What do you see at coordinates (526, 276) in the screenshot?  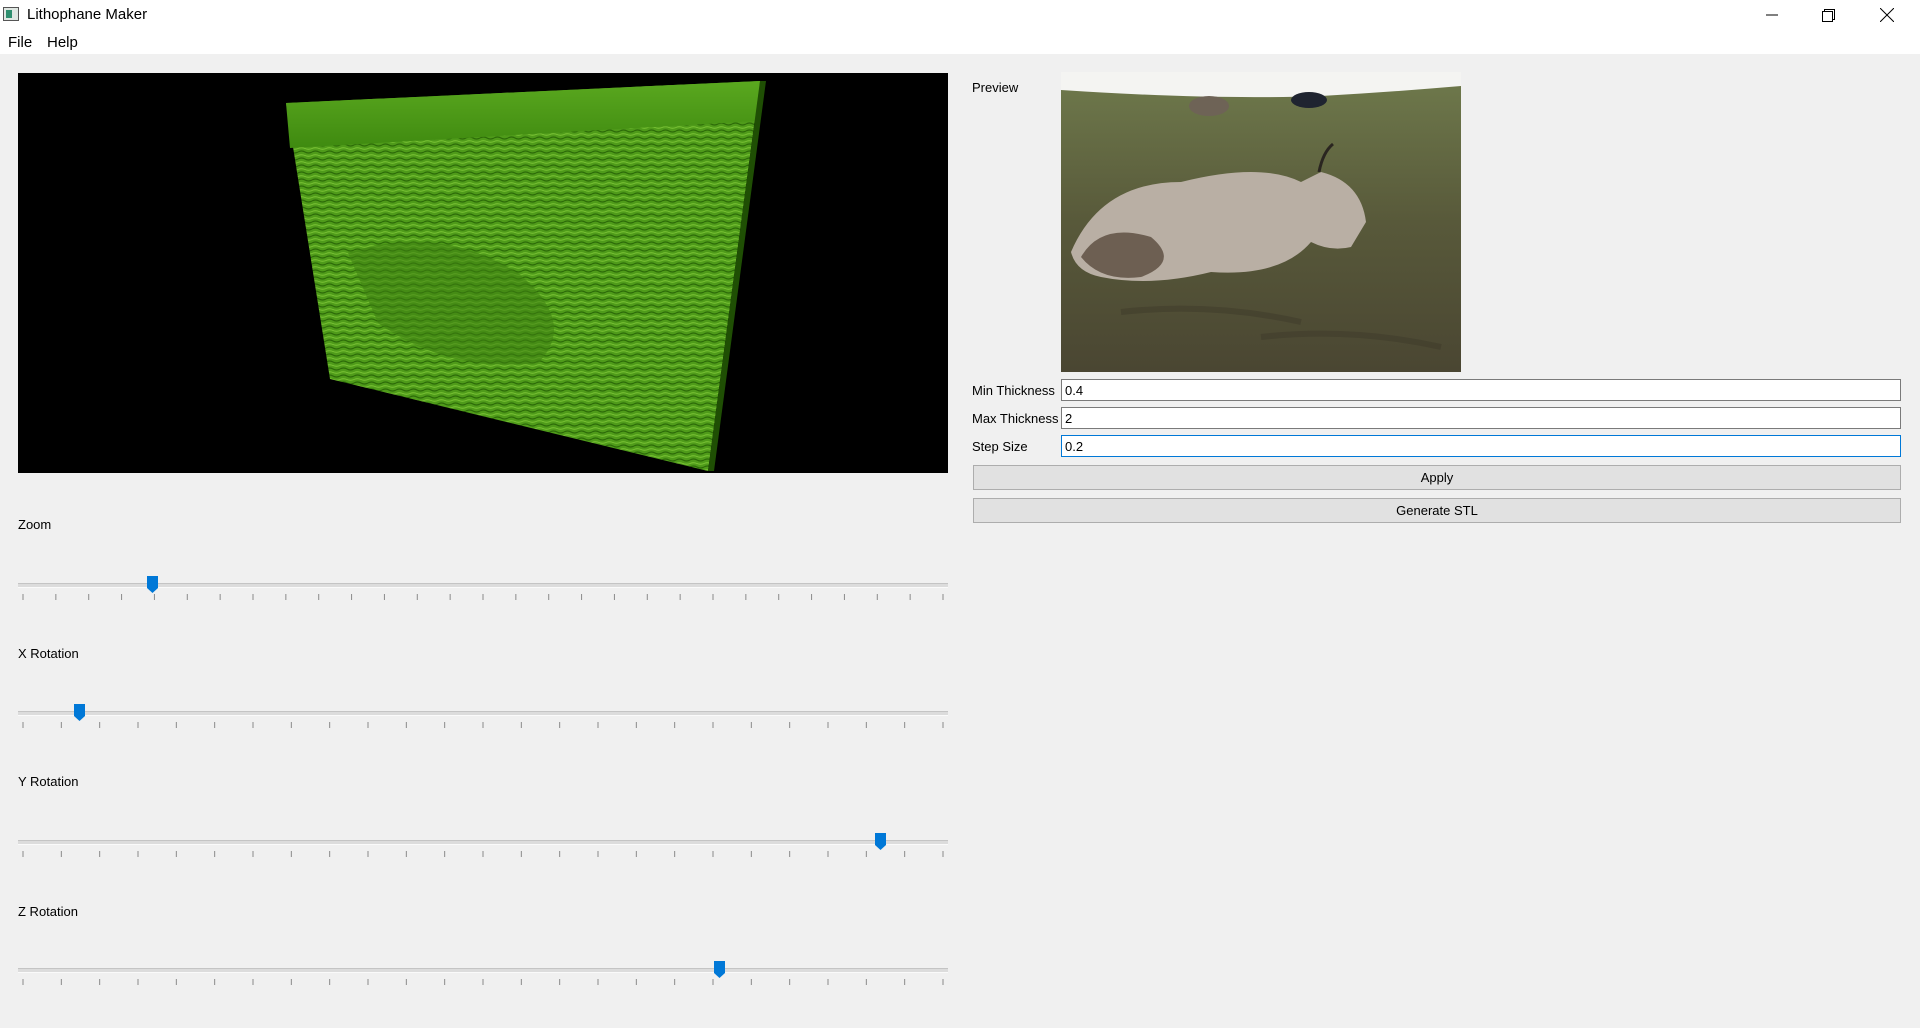 I see `lithophane-mesh-render` at bounding box center [526, 276].